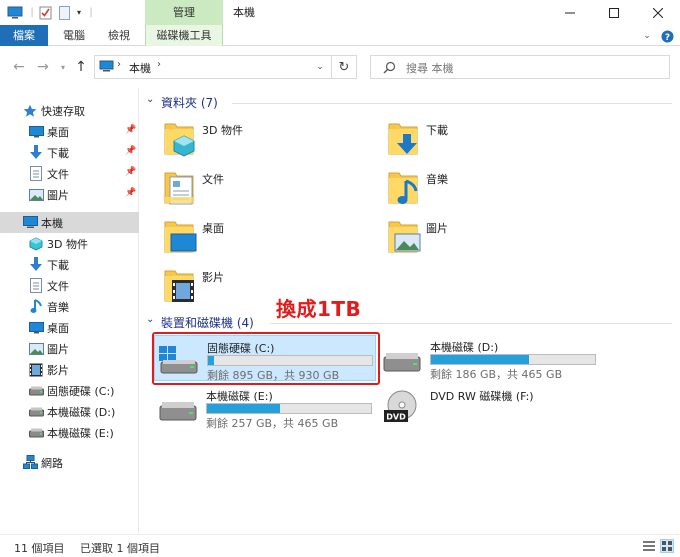  What do you see at coordinates (184, 35) in the screenshot?
I see `tab-drive-tools: 磁碟機工具` at bounding box center [184, 35].